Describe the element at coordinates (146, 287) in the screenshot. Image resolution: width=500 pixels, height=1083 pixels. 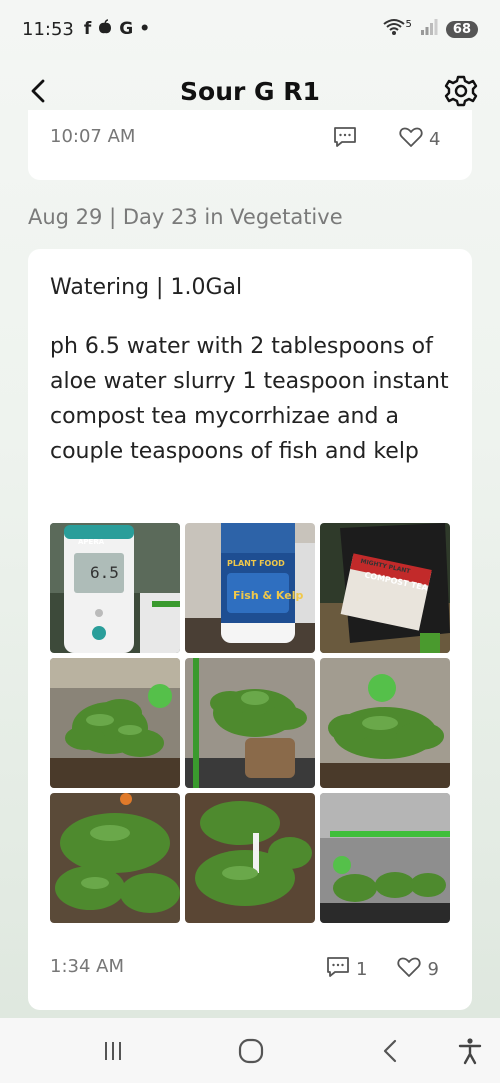
I see `entry-type: Watering | 1.0Gal` at that location.